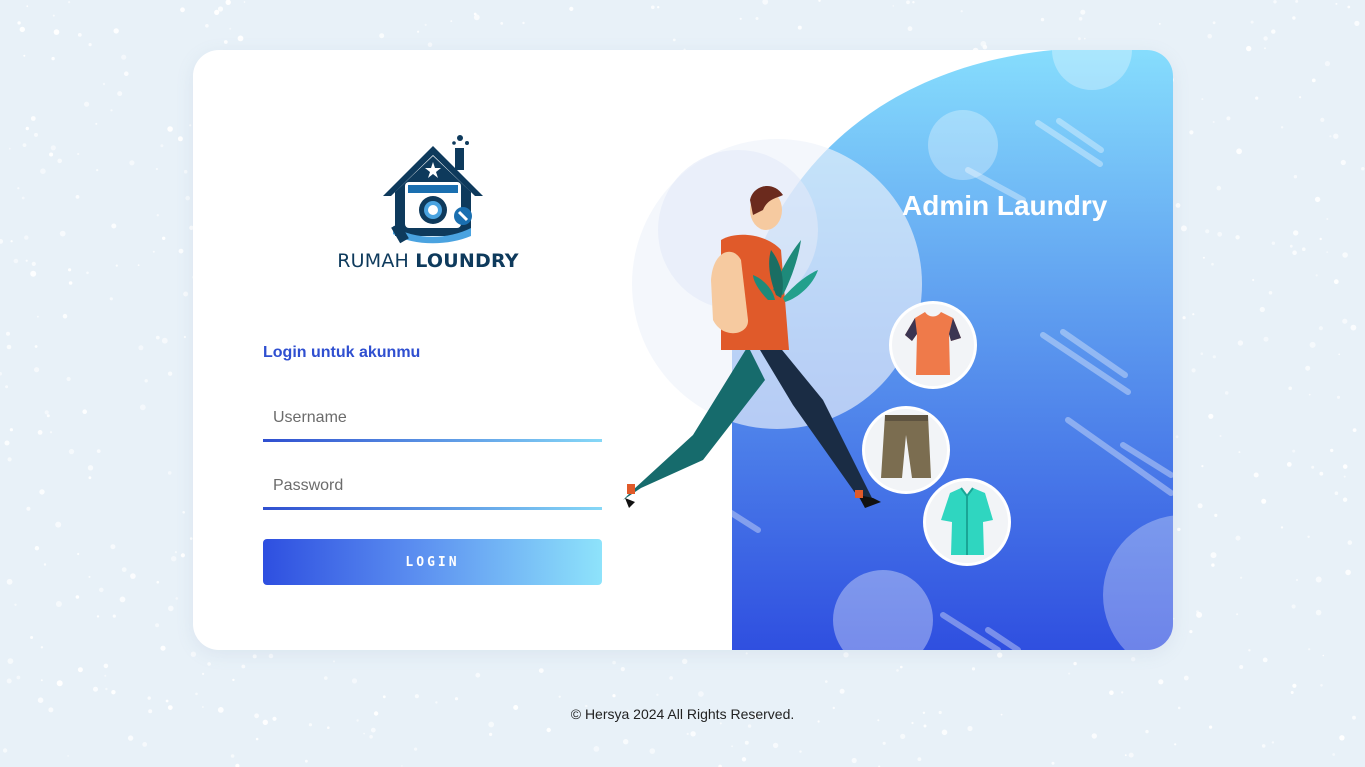 The height and width of the screenshot is (767, 1365). Describe the element at coordinates (682, 714) in the screenshot. I see `footer-copyright: © Hersya 2024 All Rights Reserved.` at that location.